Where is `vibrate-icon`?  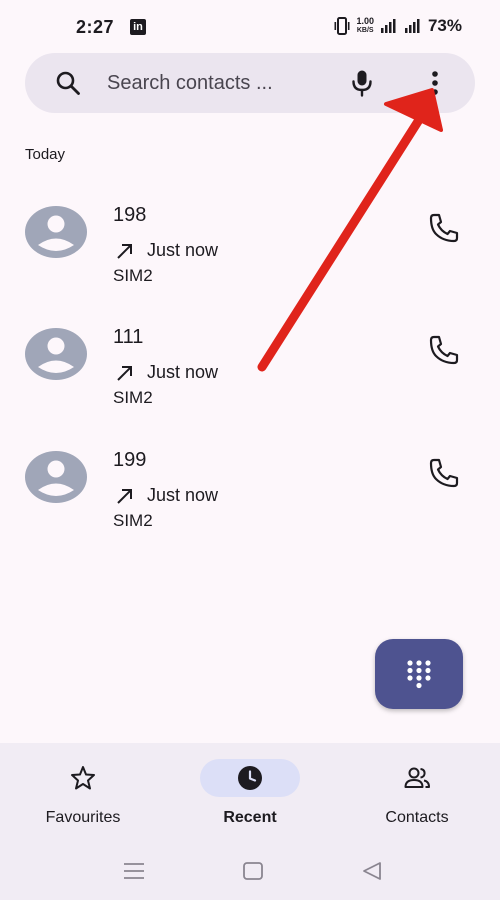 vibrate-icon is located at coordinates (342, 26).